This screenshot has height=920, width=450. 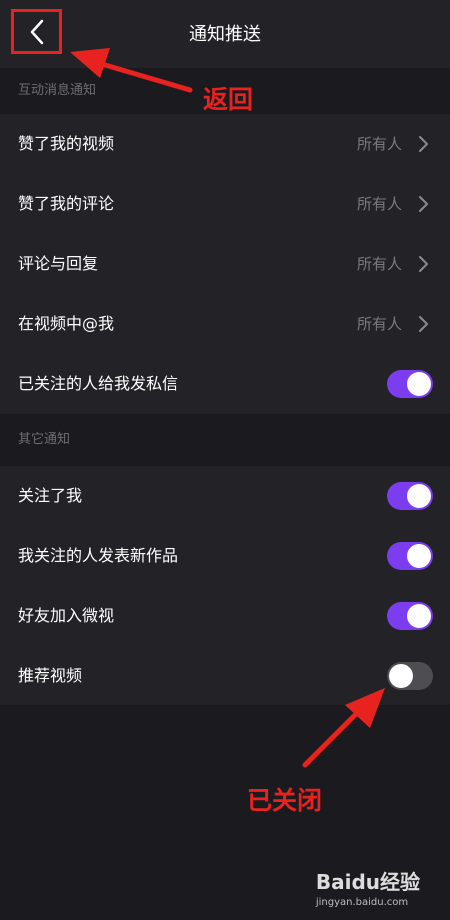 What do you see at coordinates (228, 99) in the screenshot?
I see `back-annotation-label: 返回` at bounding box center [228, 99].